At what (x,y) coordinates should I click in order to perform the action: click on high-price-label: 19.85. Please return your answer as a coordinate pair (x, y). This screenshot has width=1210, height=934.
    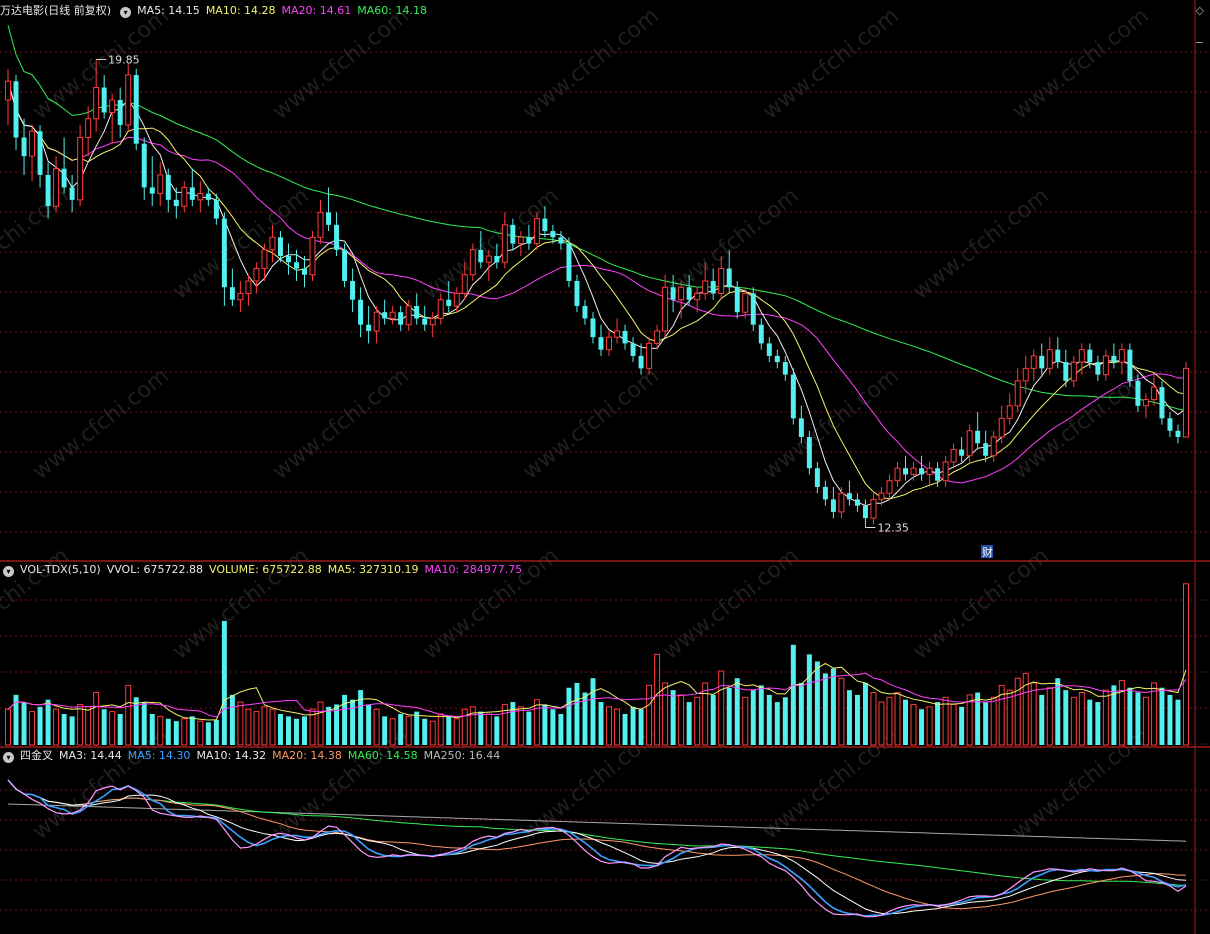
    Looking at the image, I should click on (123, 59).